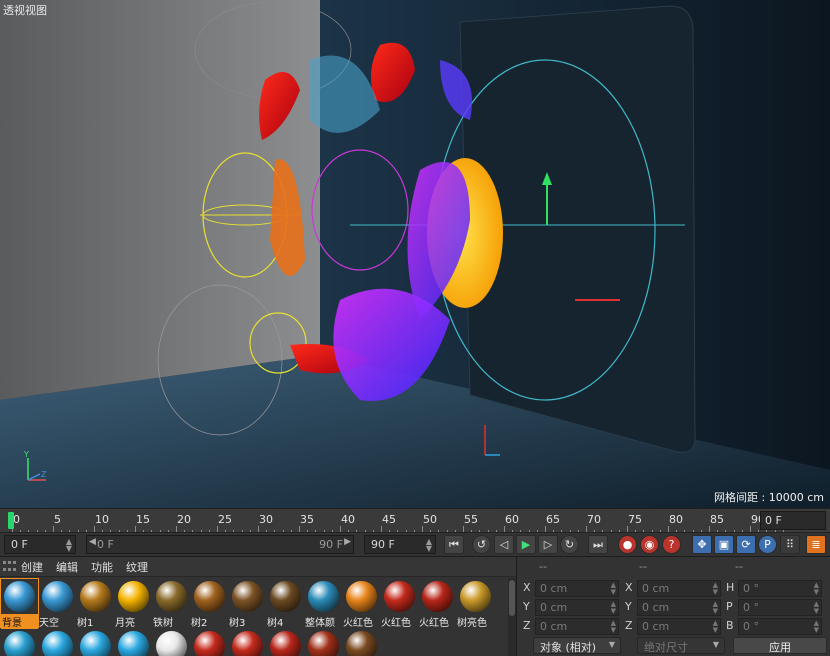 Image resolution: width=830 pixels, height=656 pixels. What do you see at coordinates (594, 519) in the screenshot?
I see `timeline-tick-label: 70` at bounding box center [594, 519].